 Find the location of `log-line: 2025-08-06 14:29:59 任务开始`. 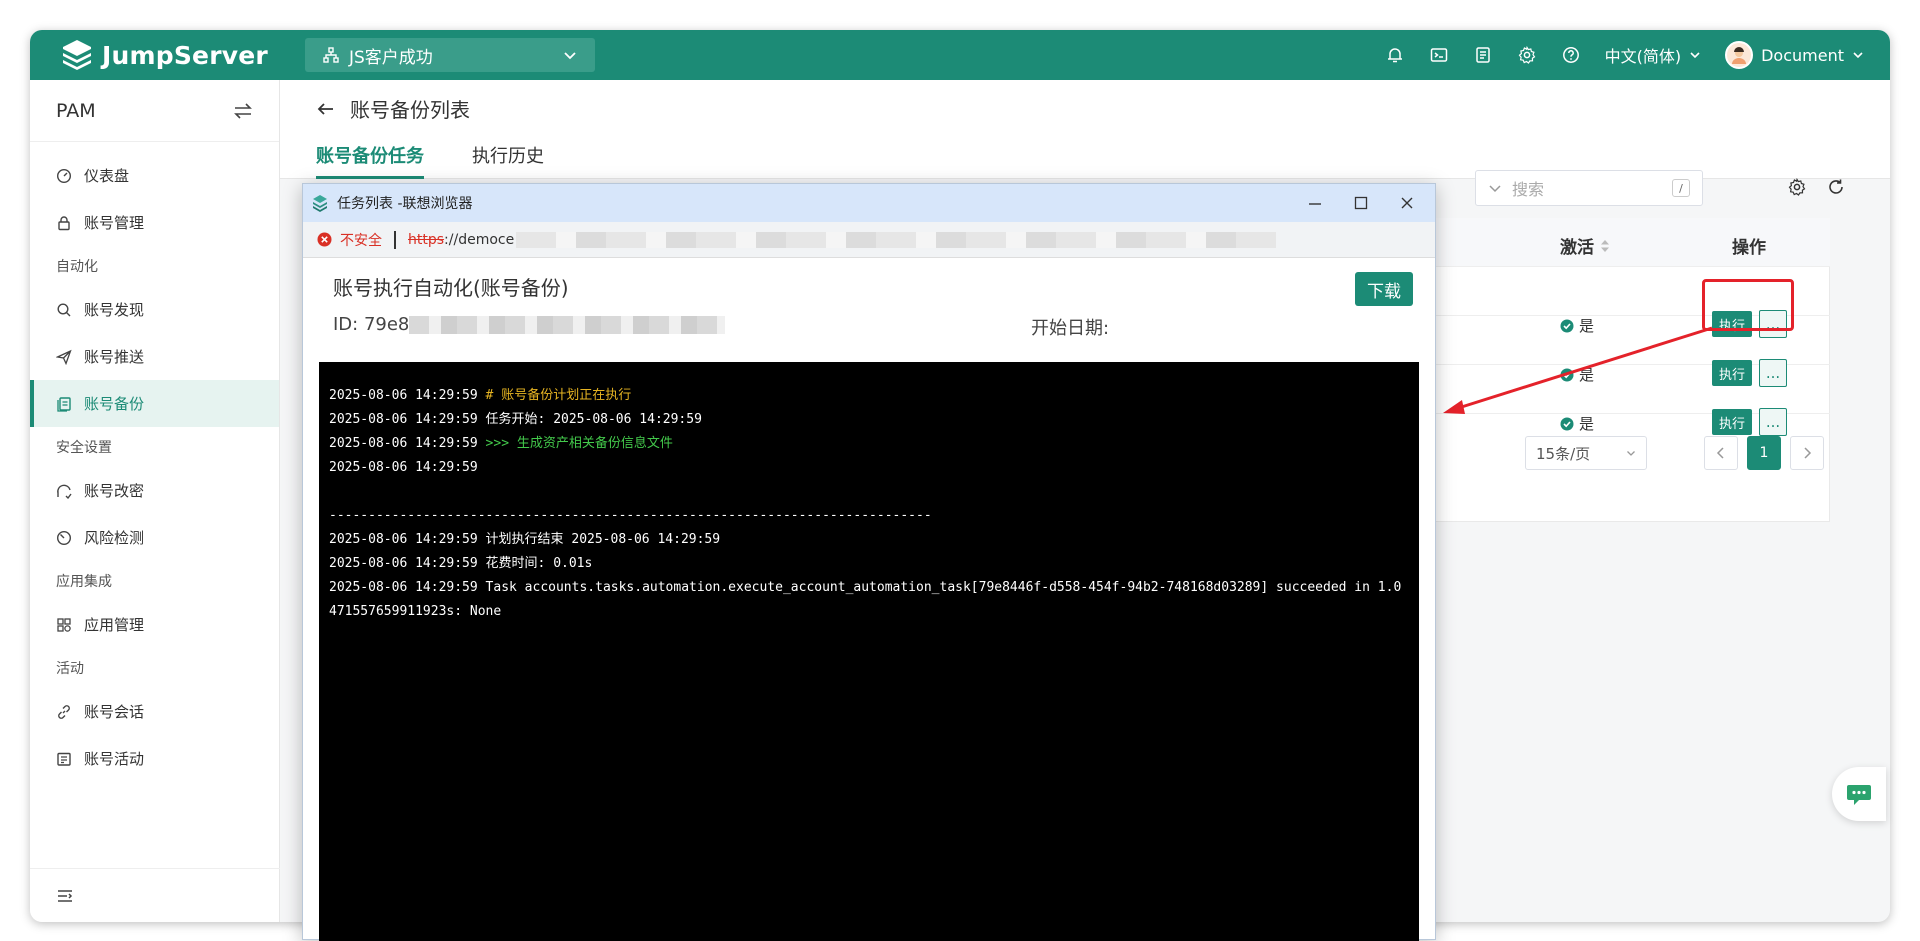

log-line: 2025-08-06 14:29:59 任务开始 is located at coordinates (869, 420).